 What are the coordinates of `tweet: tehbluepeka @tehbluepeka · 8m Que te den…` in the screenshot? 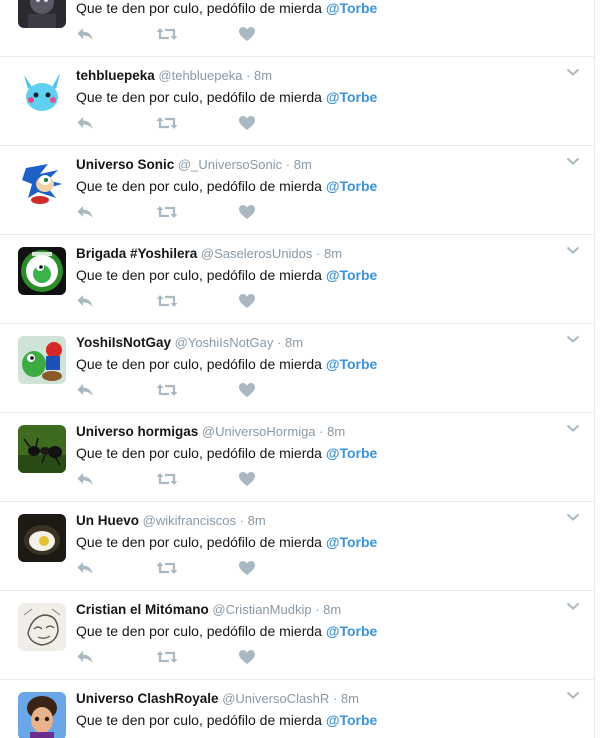 It's located at (297, 101).